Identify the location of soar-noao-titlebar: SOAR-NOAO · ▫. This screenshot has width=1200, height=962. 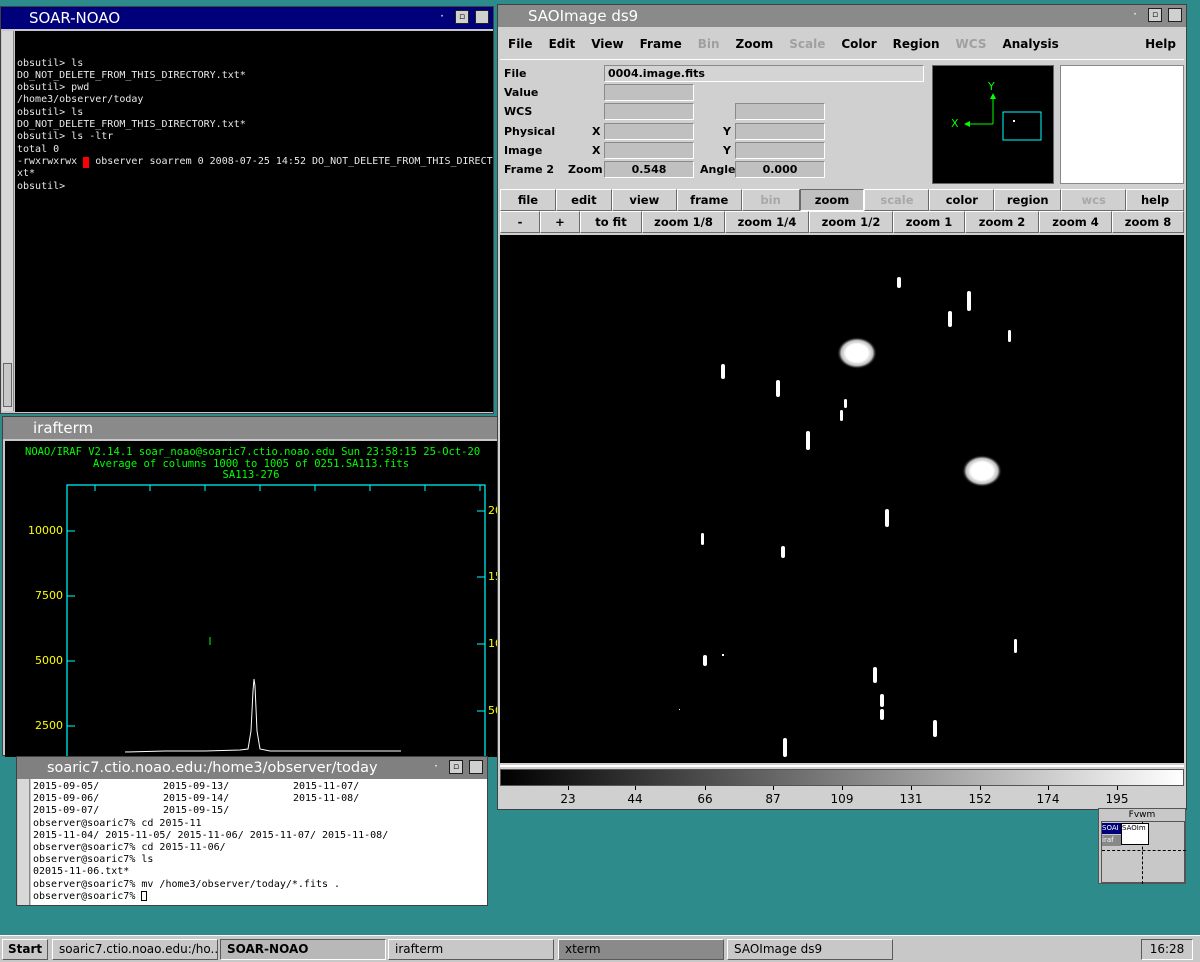
(247, 18).